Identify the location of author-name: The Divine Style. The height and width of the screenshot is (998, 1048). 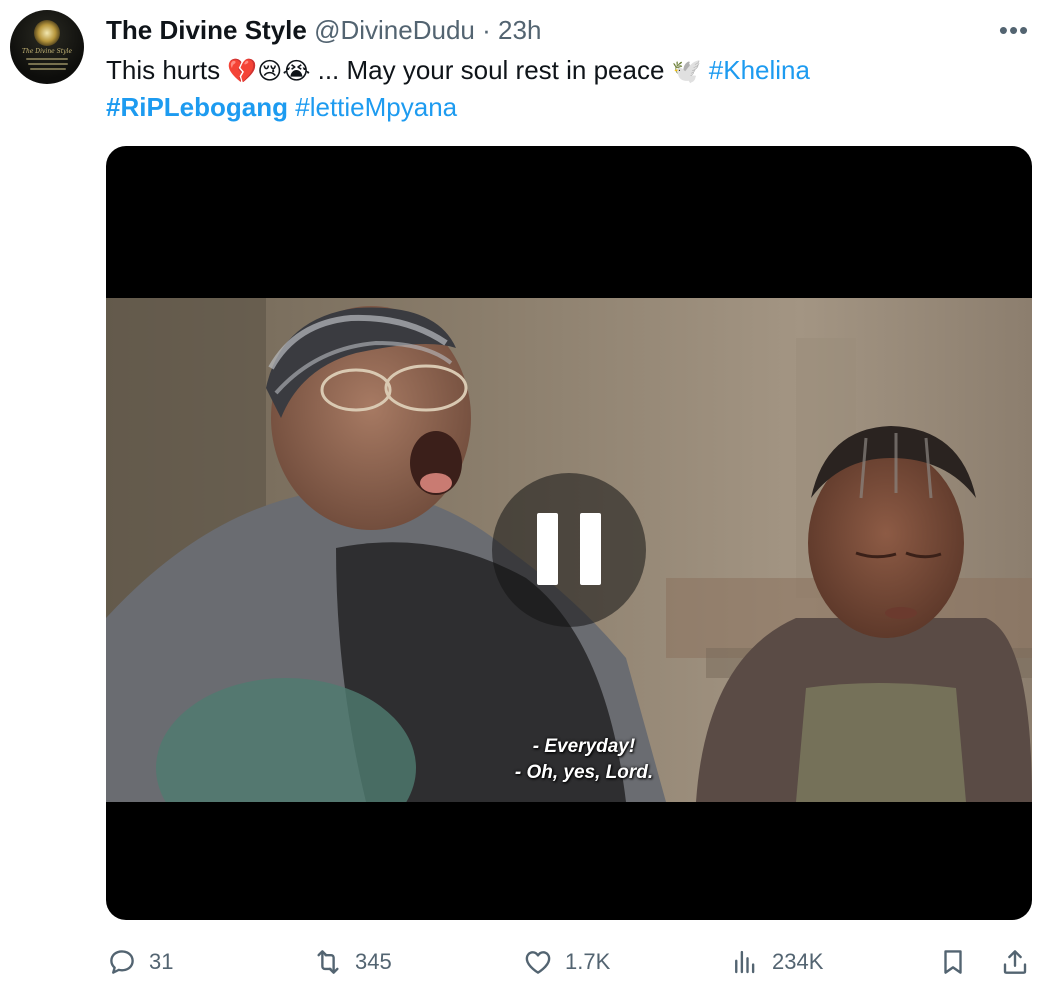
(206, 30).